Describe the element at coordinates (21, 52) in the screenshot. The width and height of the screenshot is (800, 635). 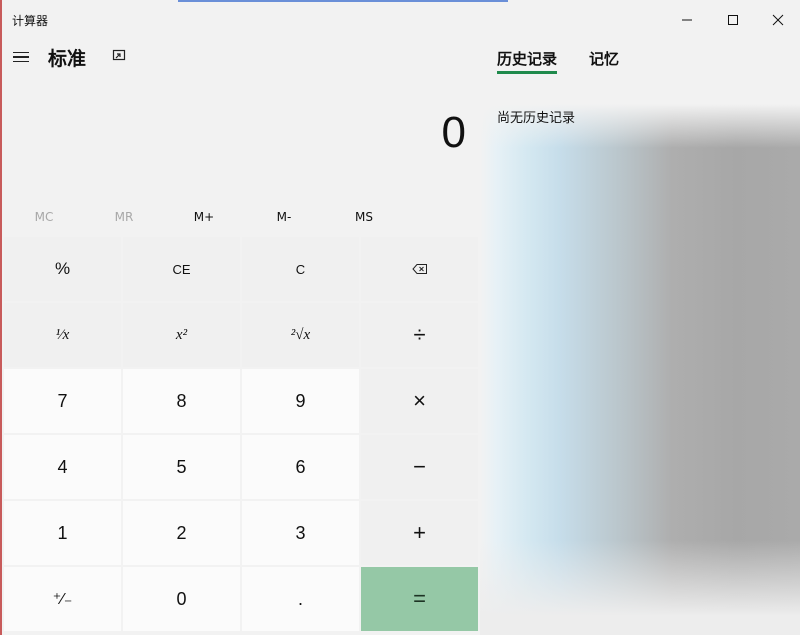
I see `hamburger-icon` at that location.